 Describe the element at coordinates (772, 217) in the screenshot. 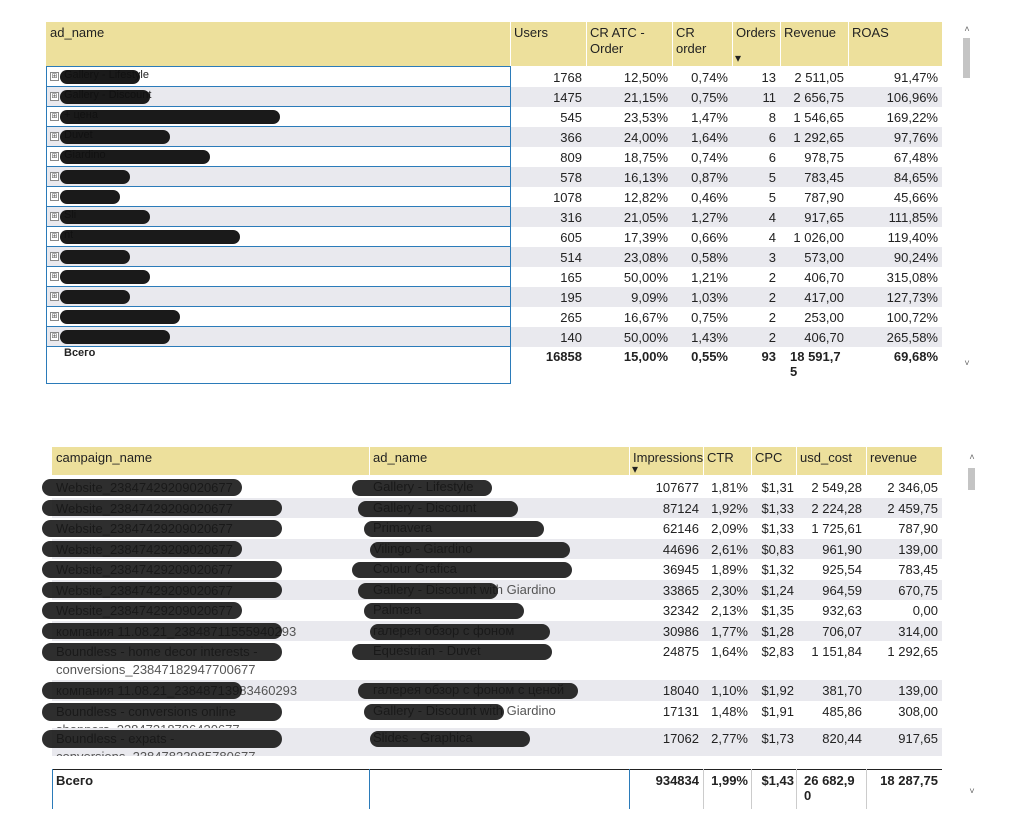

I see `cell-orders: 4` at that location.